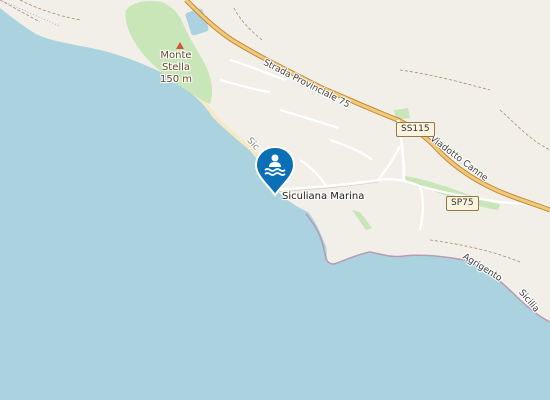 Image resolution: width=550 pixels, height=400 pixels. I want to click on poi-marker, so click(275, 171).